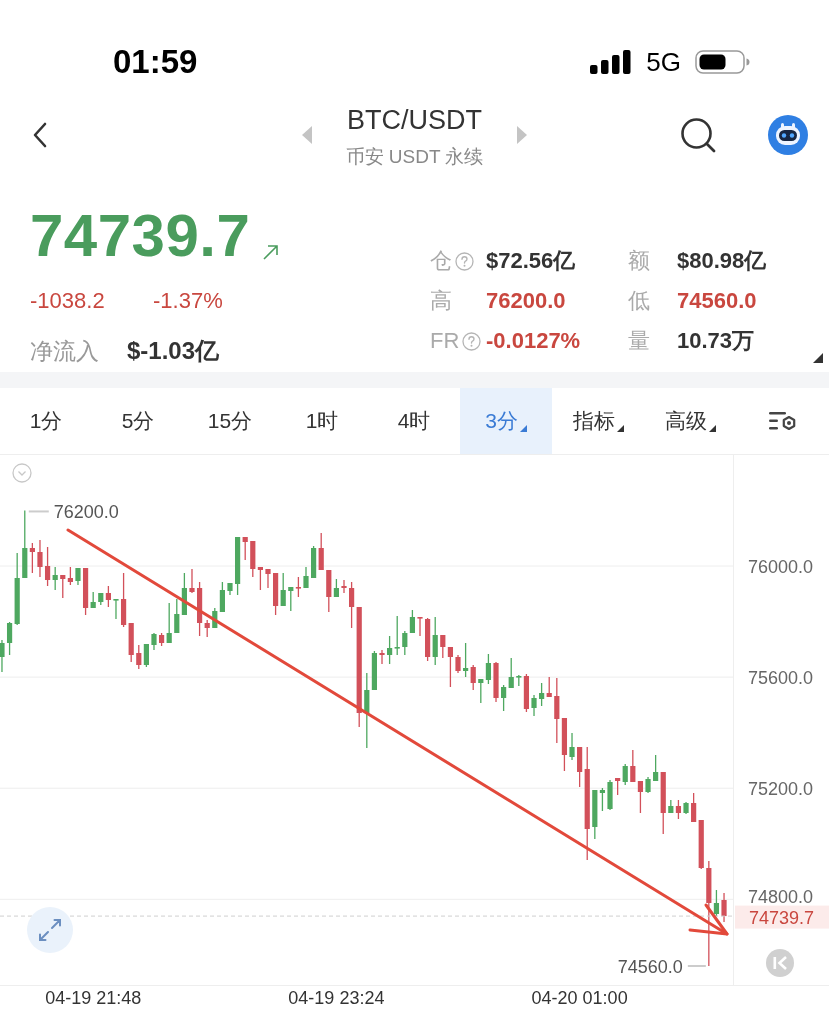 The height and width of the screenshot is (1015, 829). What do you see at coordinates (782, 421) in the screenshot?
I see `chart-settings-icon` at bounding box center [782, 421].